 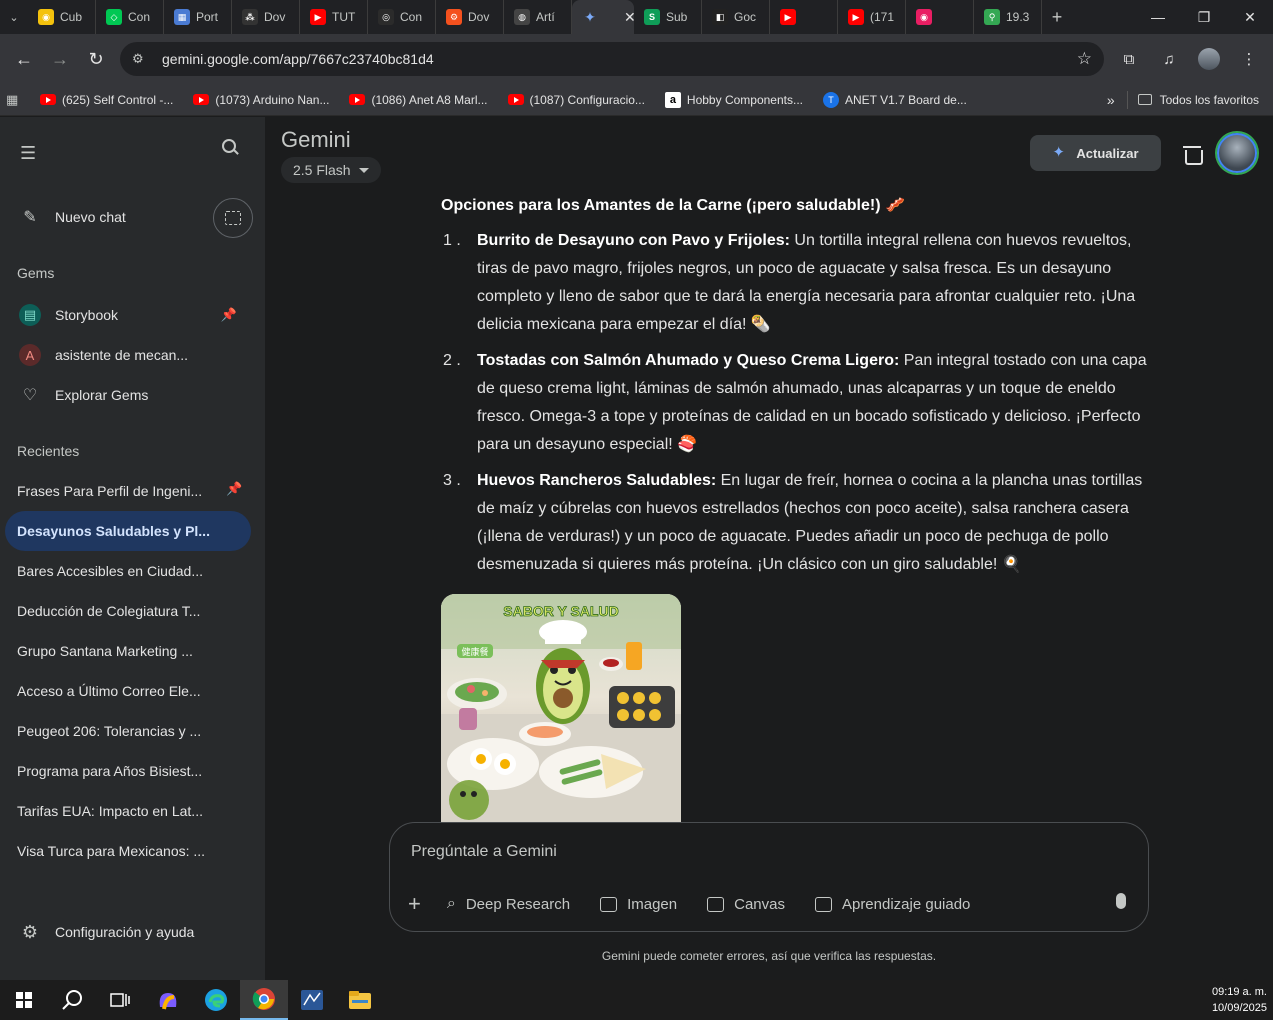 What do you see at coordinates (804, 17) in the screenshot?
I see `browser-tab: ▶` at bounding box center [804, 17].